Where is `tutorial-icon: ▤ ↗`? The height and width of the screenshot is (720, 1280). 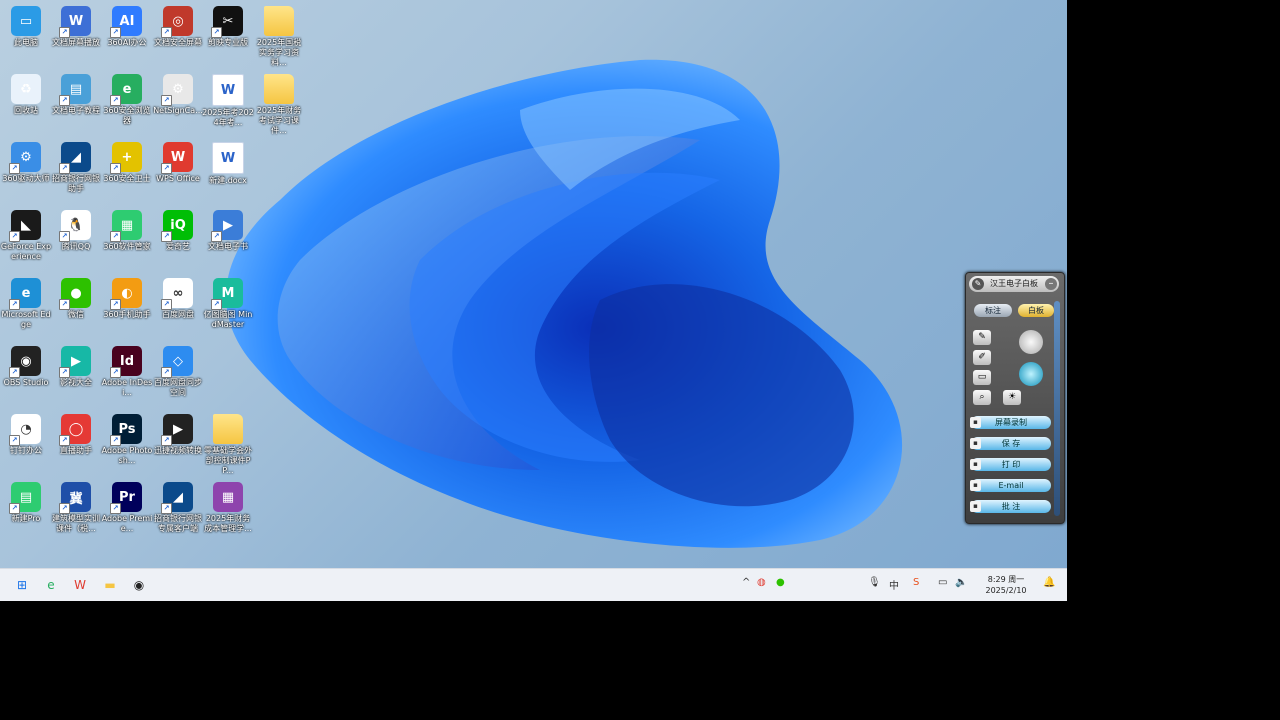
tutorial-icon: ▤ ↗ is located at coordinates (75, 90).